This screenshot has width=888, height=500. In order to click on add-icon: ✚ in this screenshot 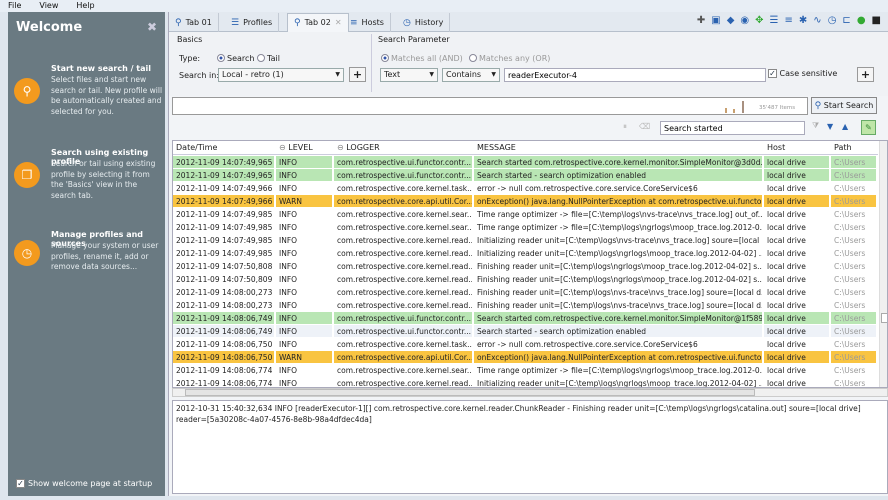, I will do `click(701, 20)`.